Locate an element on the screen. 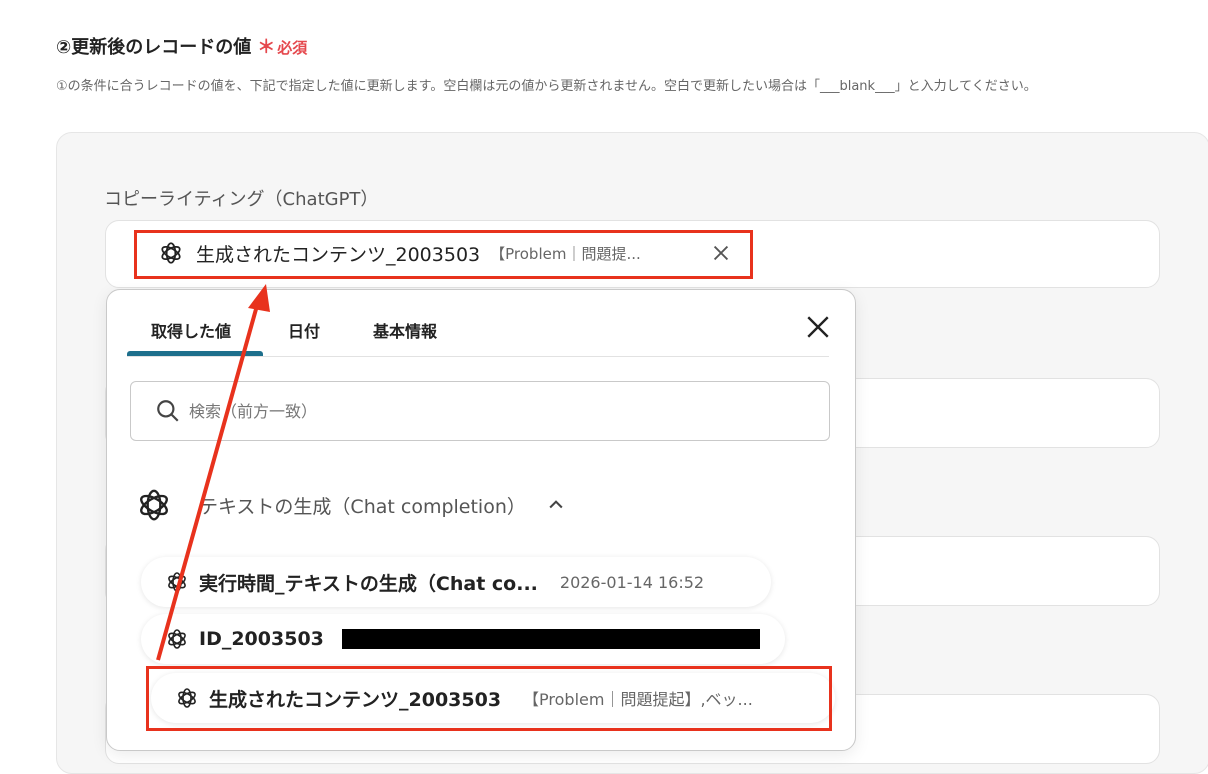 The width and height of the screenshot is (1208, 774). group-header: テキストの生成（Chat completion） is located at coordinates (350, 505).